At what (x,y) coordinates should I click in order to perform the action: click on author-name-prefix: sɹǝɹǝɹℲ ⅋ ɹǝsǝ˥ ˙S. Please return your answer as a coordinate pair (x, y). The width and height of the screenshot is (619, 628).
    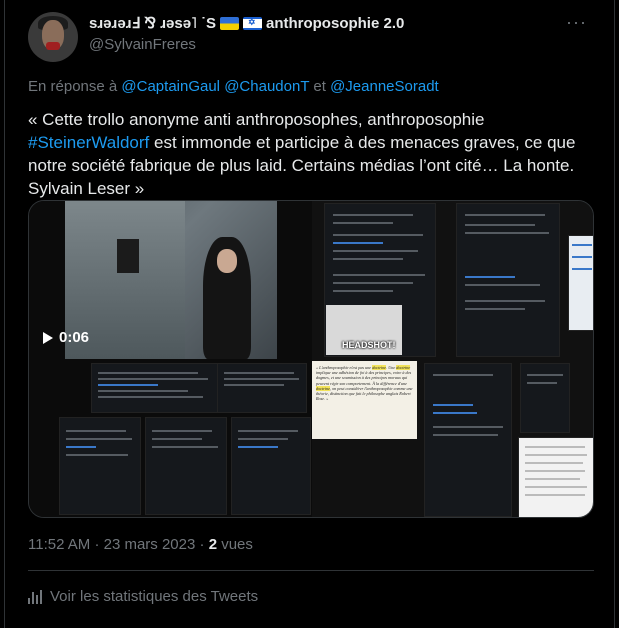
    Looking at the image, I should click on (152, 23).